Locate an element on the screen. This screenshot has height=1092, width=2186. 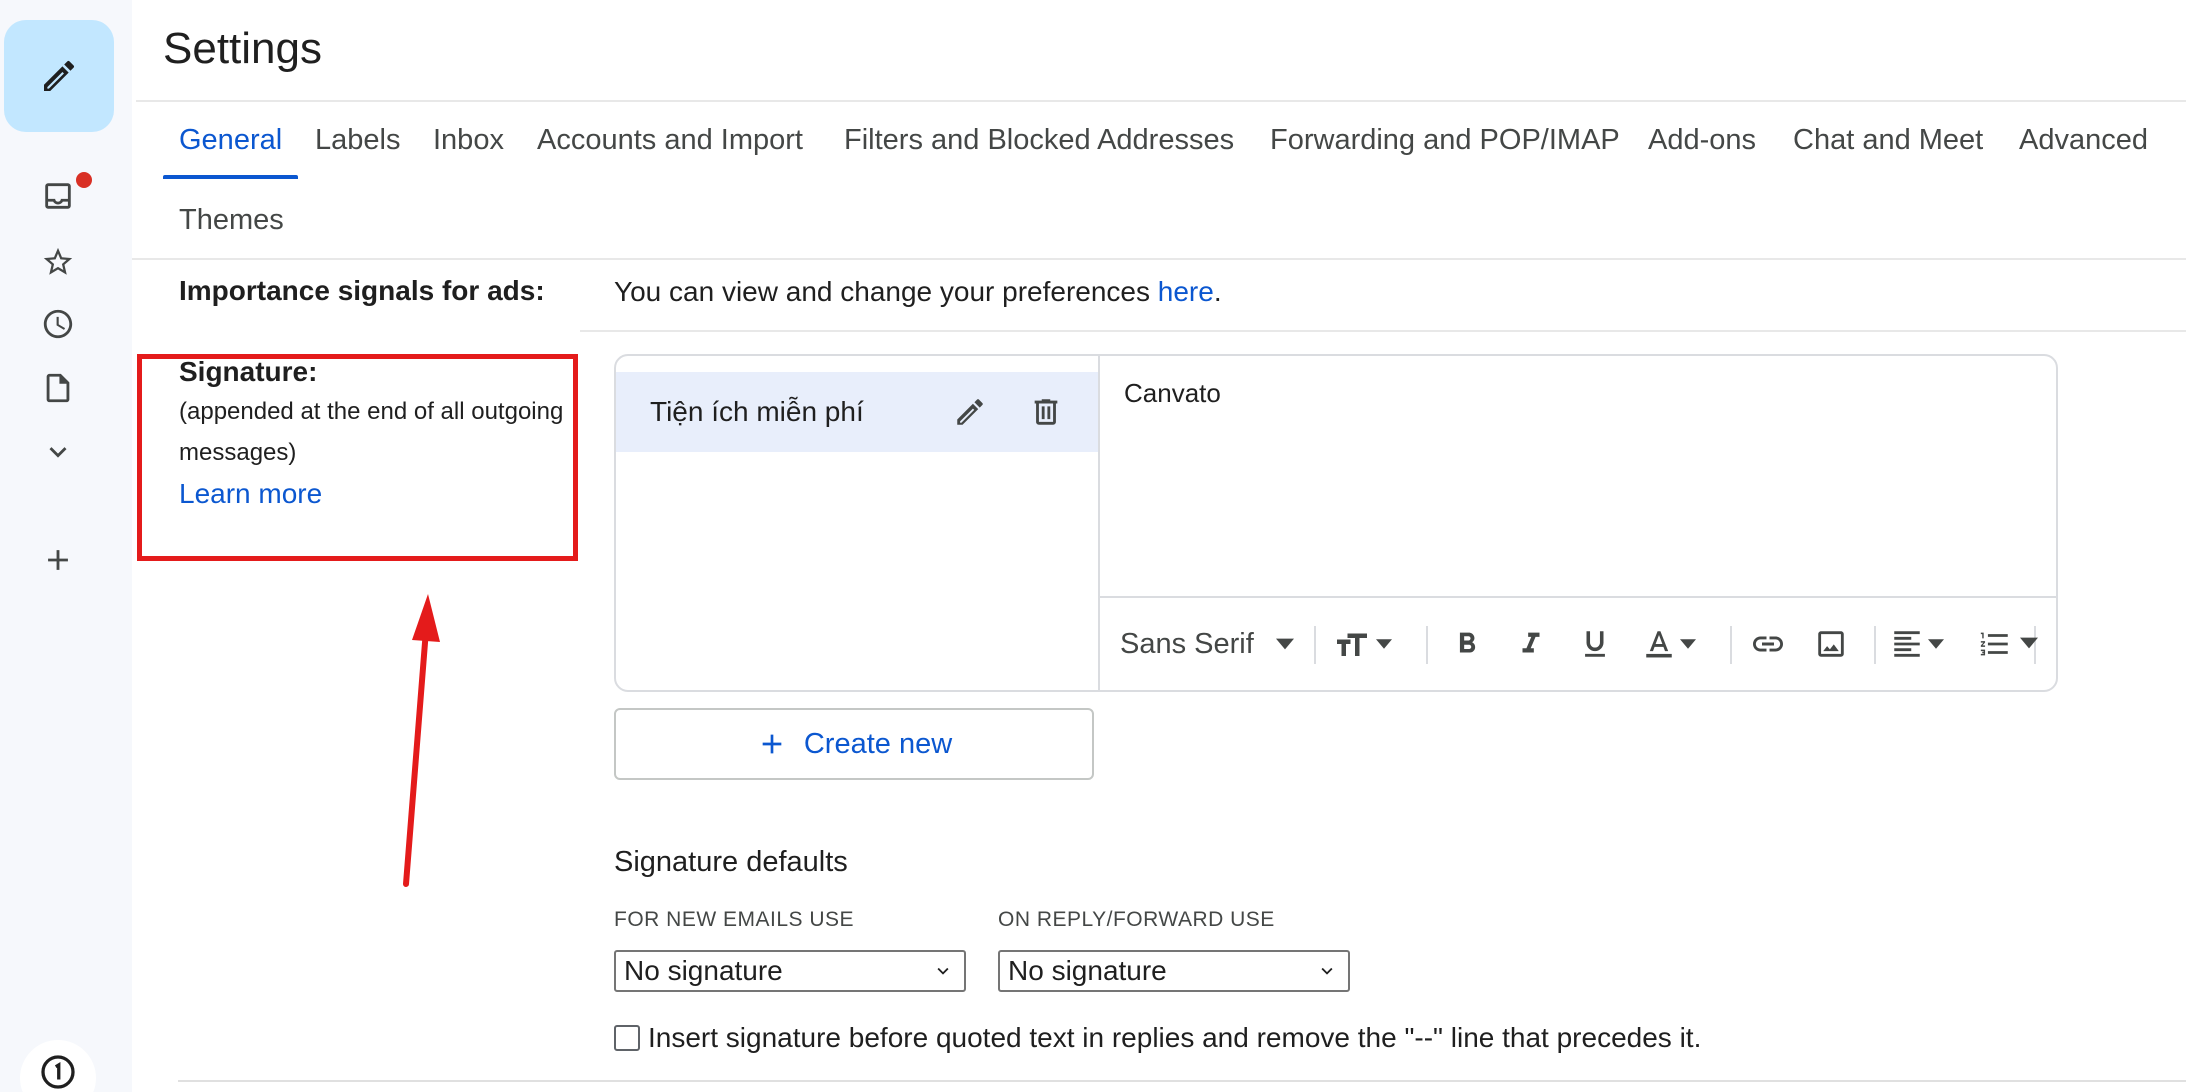
compose-button is located at coordinates (59, 76).